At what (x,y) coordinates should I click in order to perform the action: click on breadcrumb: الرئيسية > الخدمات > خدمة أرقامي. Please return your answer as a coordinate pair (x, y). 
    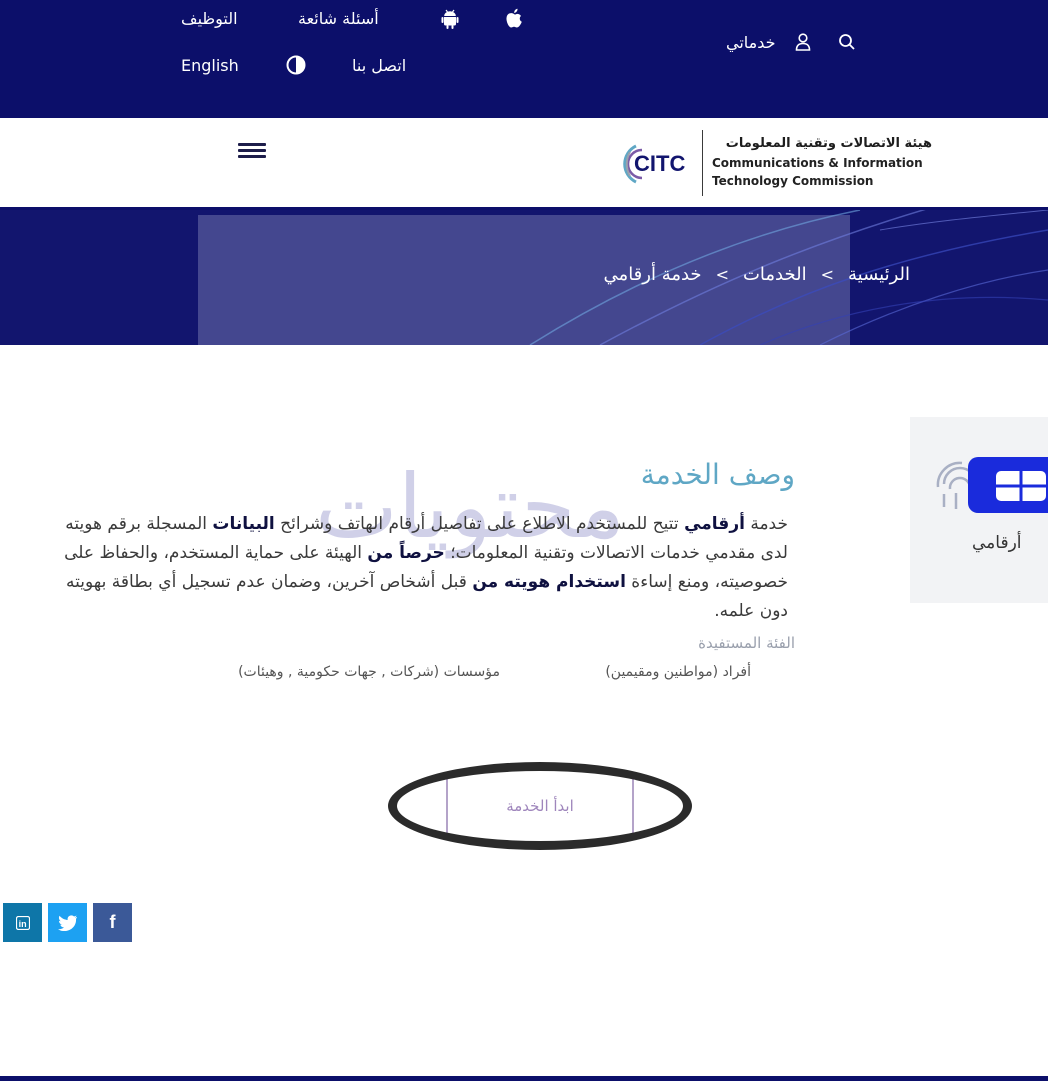
    Looking at the image, I should click on (757, 274).